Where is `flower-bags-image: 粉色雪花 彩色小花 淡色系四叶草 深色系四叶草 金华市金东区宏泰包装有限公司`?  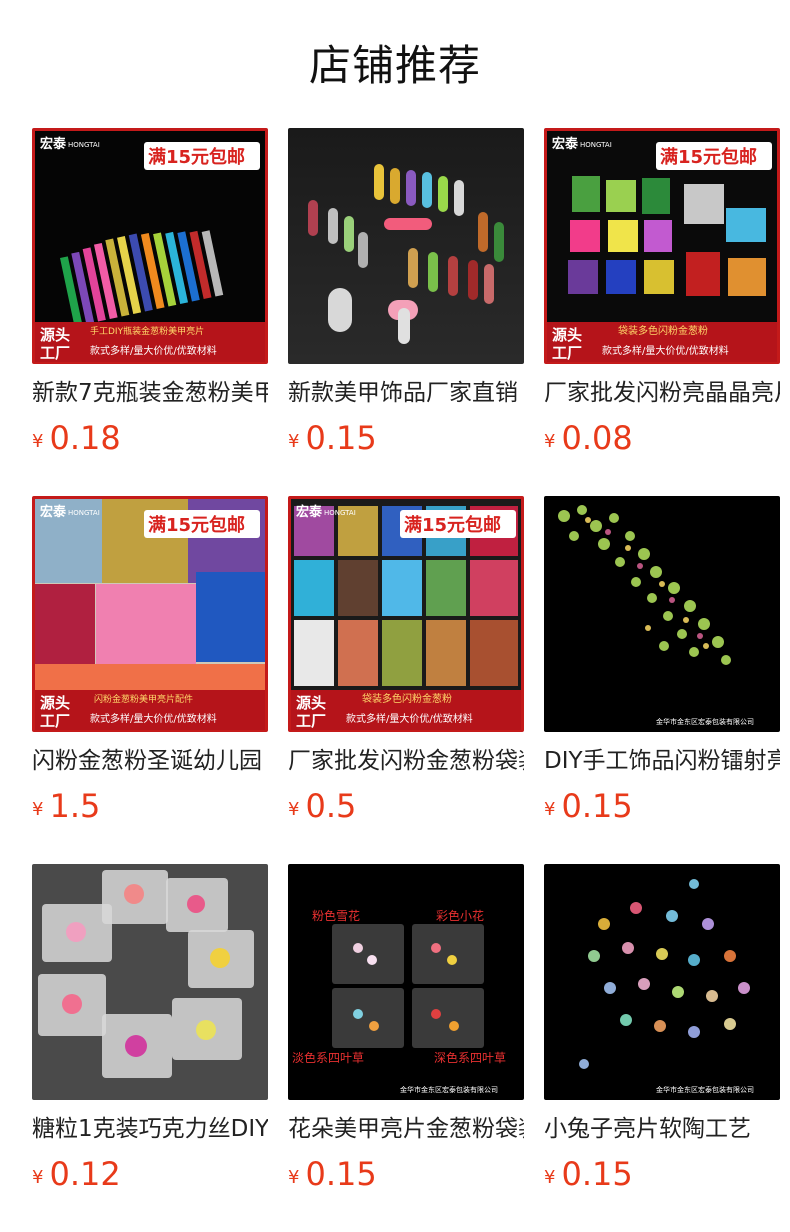
flower-bags-image: 粉色雪花 彩色小花 淡色系四叶草 深色系四叶草 金华市金东区宏泰包装有限公司 is located at coordinates (406, 982).